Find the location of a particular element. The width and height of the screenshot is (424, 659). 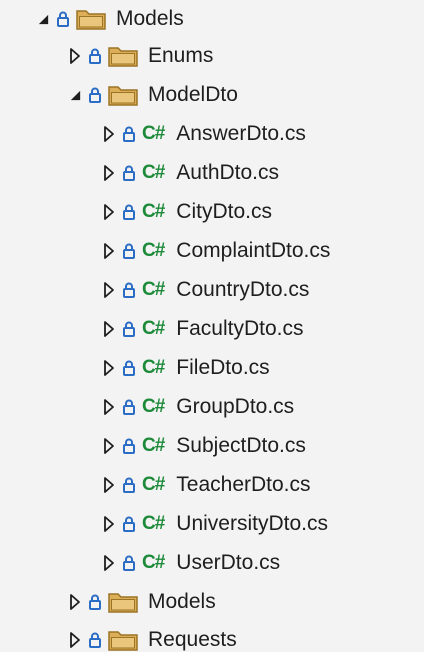

tree-node-label: CityDto.cs is located at coordinates (224, 211).